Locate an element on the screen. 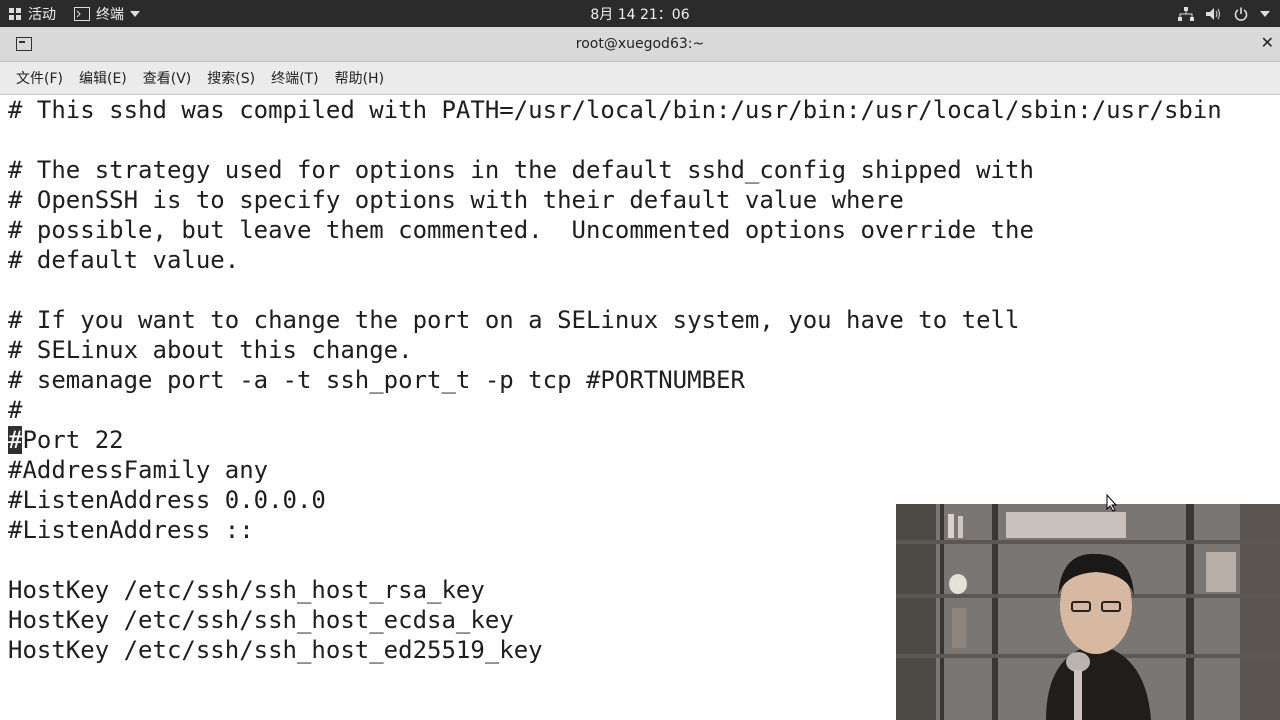 Image resolution: width=1280 pixels, height=720 pixels. terminal-line: #ListenAddress 0.0.0.0 is located at coordinates (167, 500).